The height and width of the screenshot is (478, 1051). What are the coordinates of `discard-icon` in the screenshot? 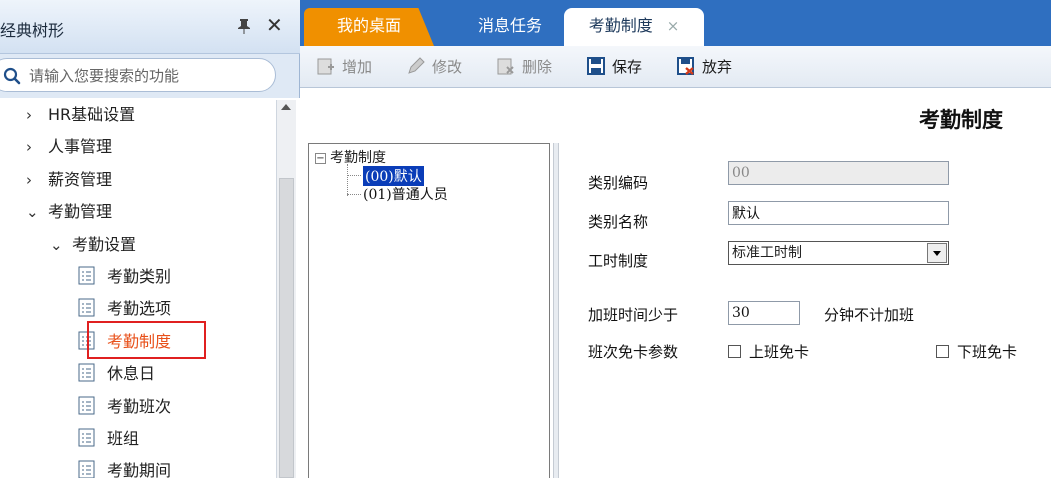 It's located at (685, 66).